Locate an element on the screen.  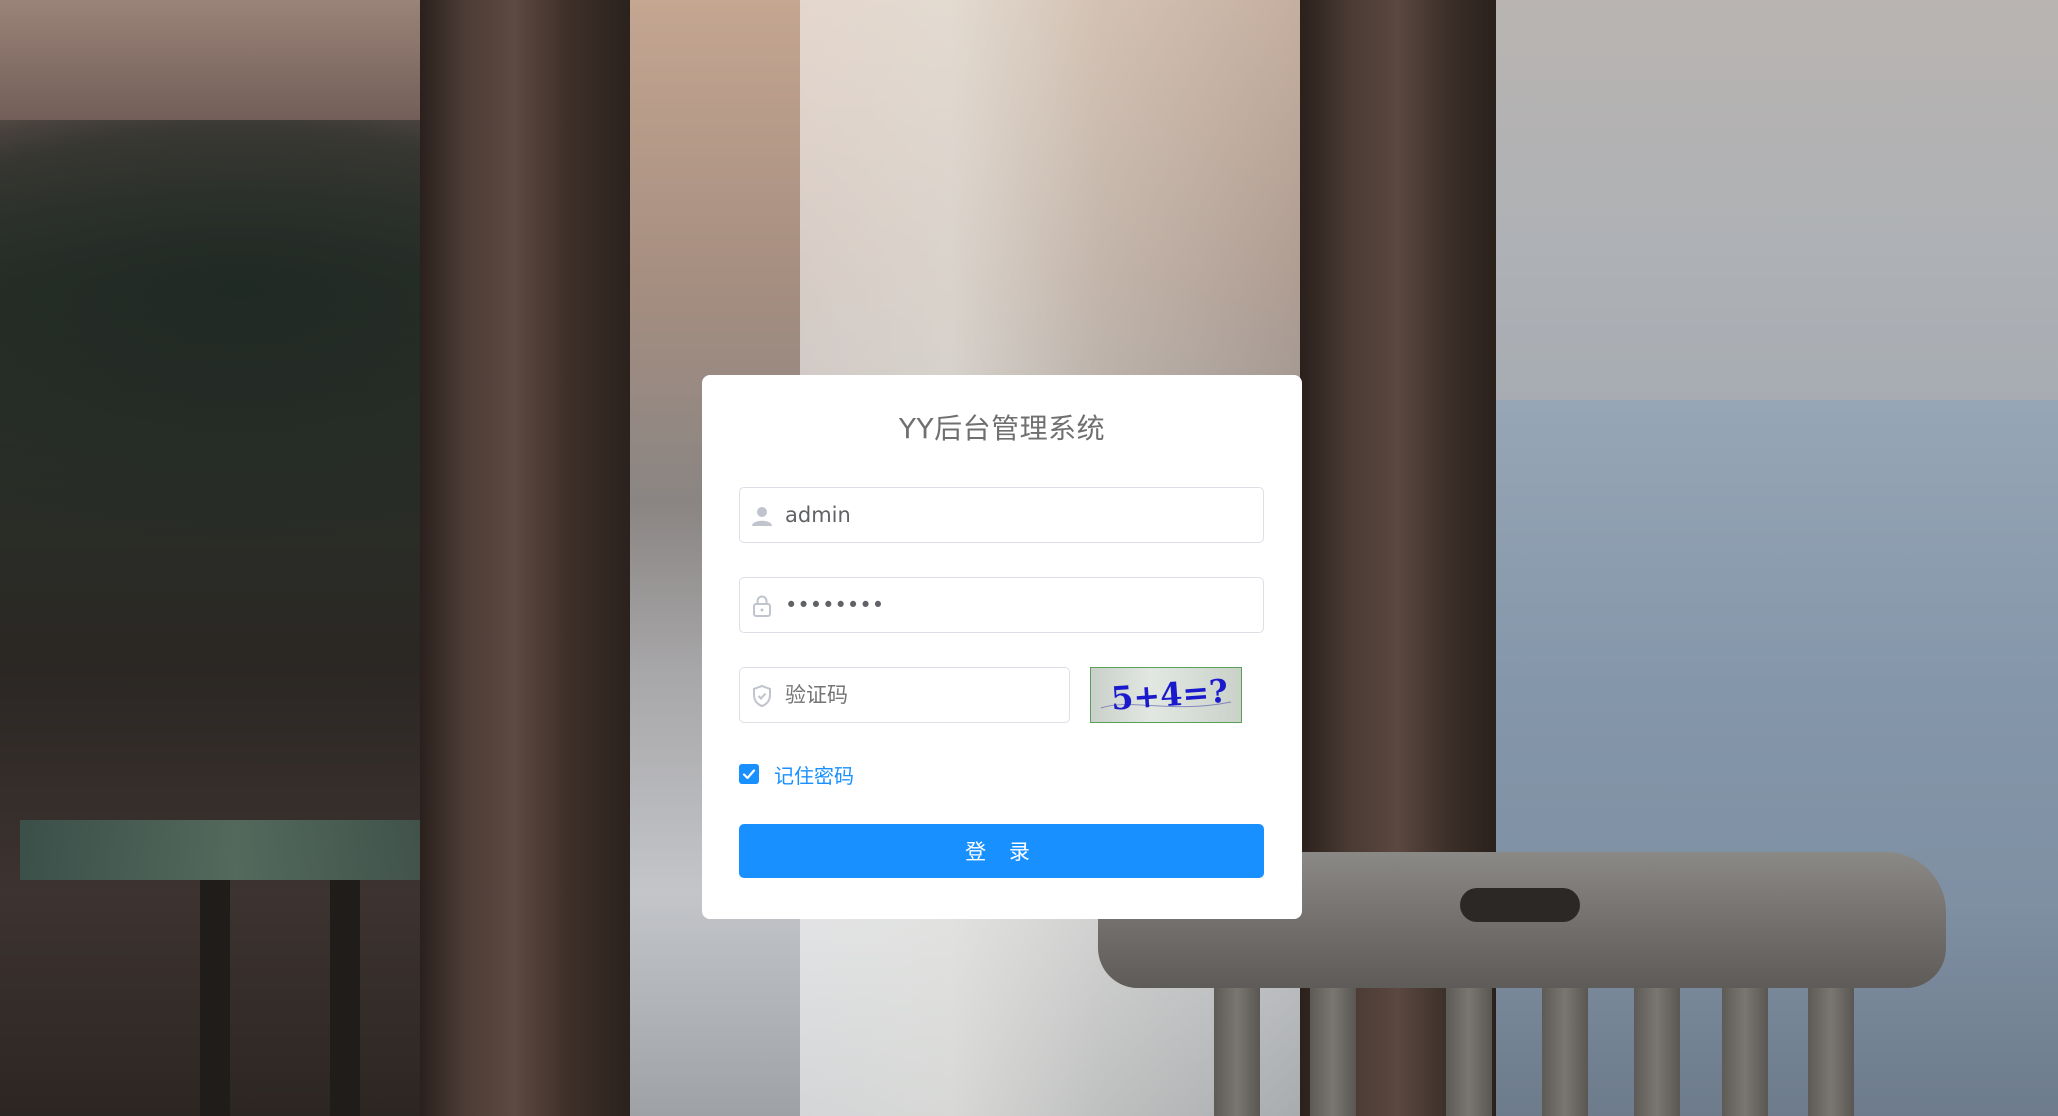
password-input is located at coordinates (1015, 605).